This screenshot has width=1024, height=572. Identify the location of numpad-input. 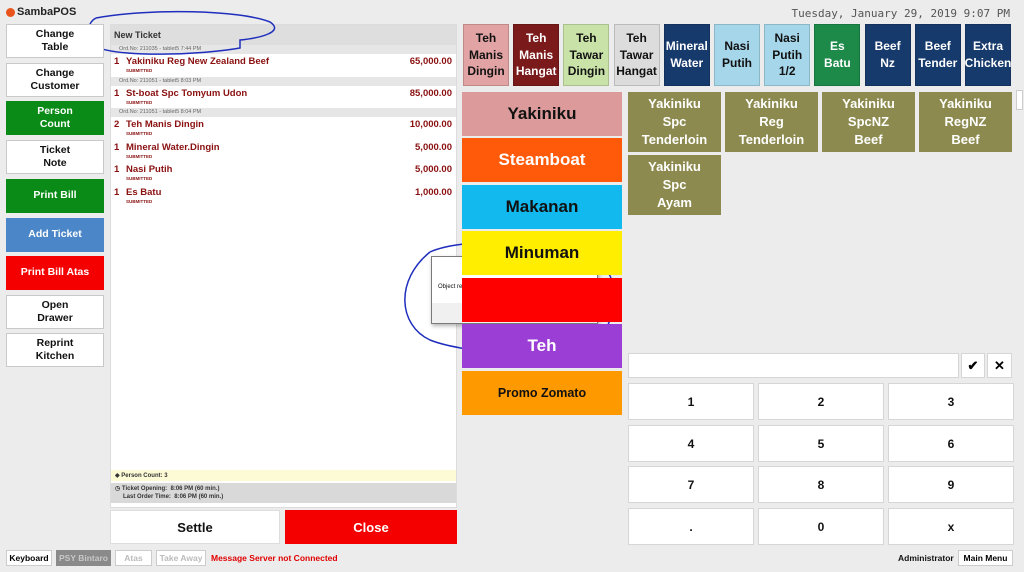
(793, 365).